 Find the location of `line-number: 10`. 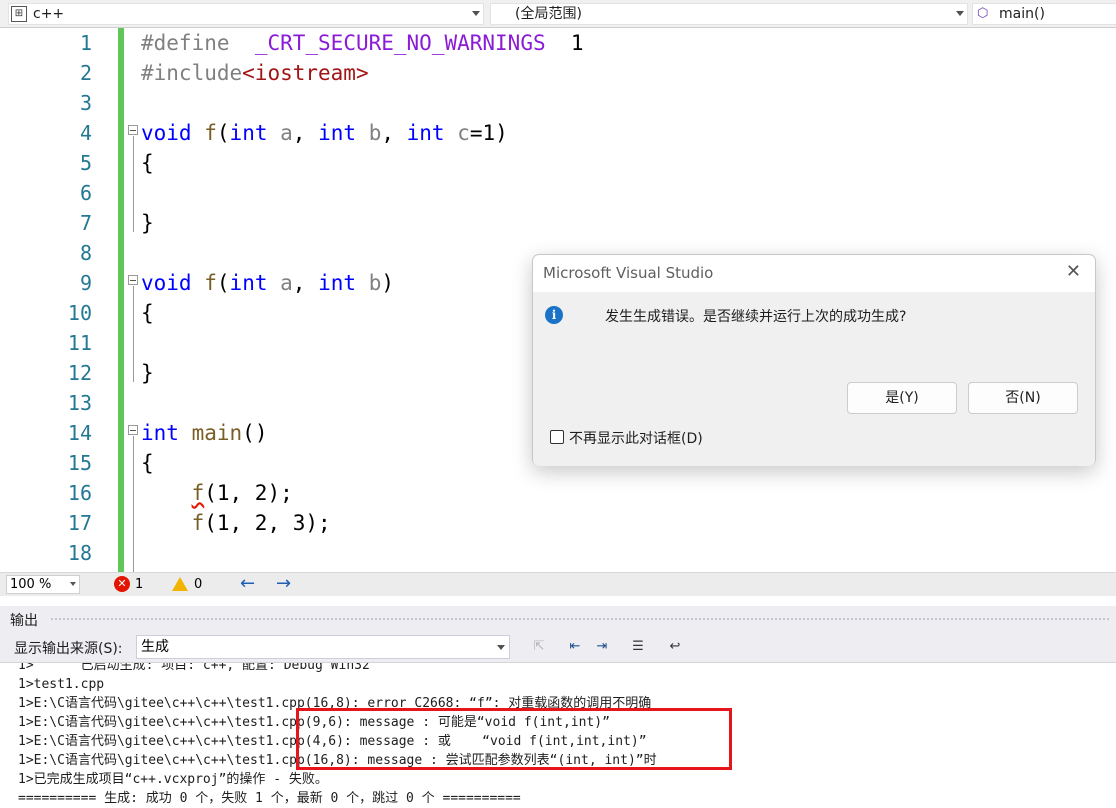

line-number: 10 is located at coordinates (79, 313).